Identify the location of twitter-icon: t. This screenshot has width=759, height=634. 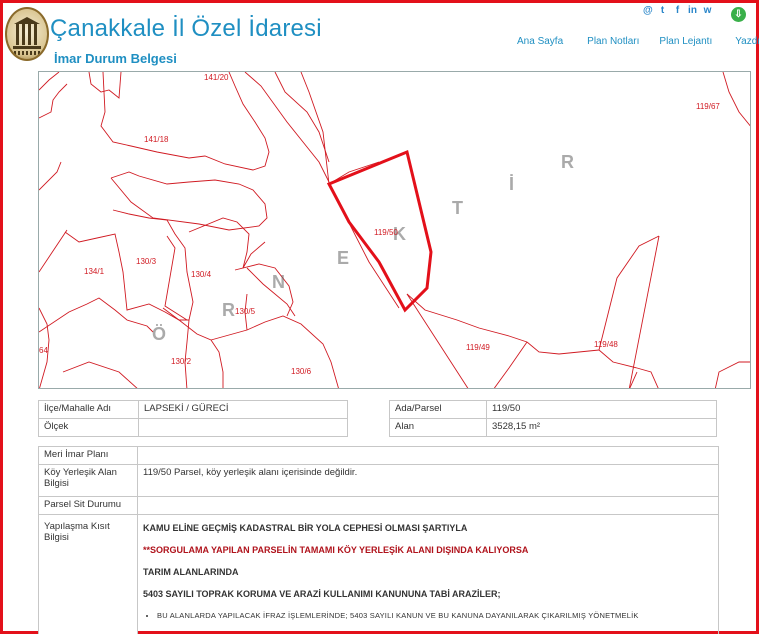
(662, 10).